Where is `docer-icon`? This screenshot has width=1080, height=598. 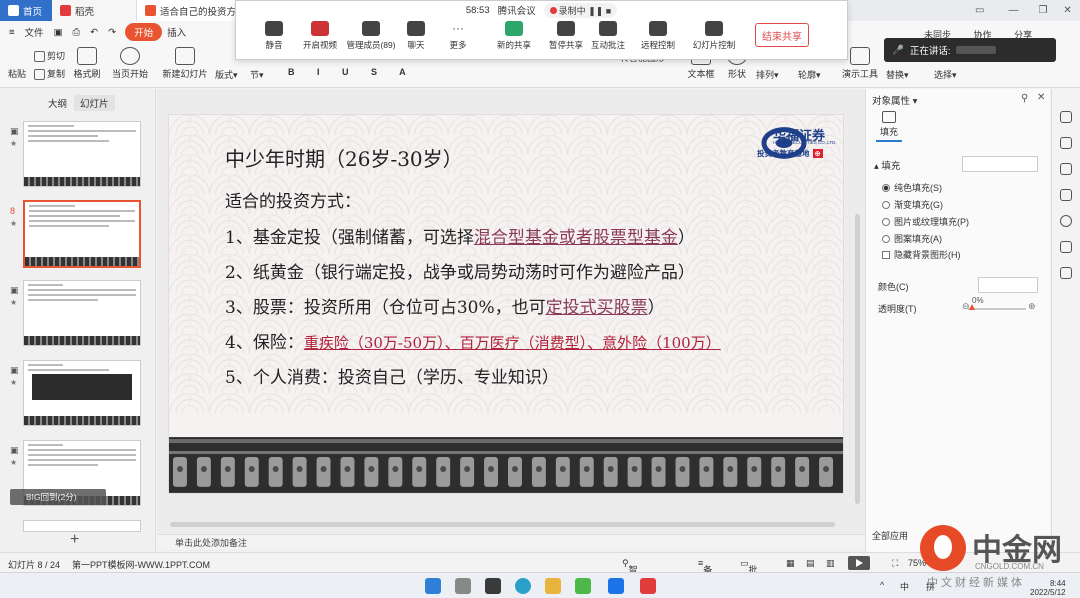 docer-icon is located at coordinates (65, 10).